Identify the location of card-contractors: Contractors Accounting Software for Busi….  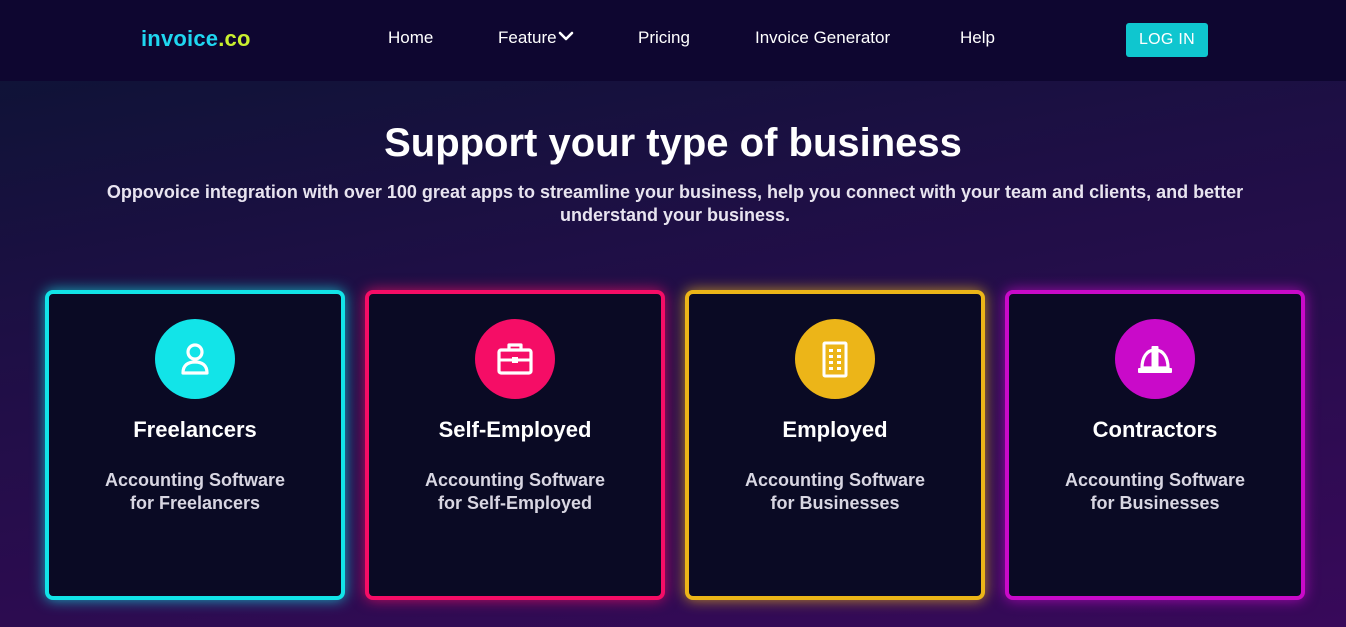
(1155, 445).